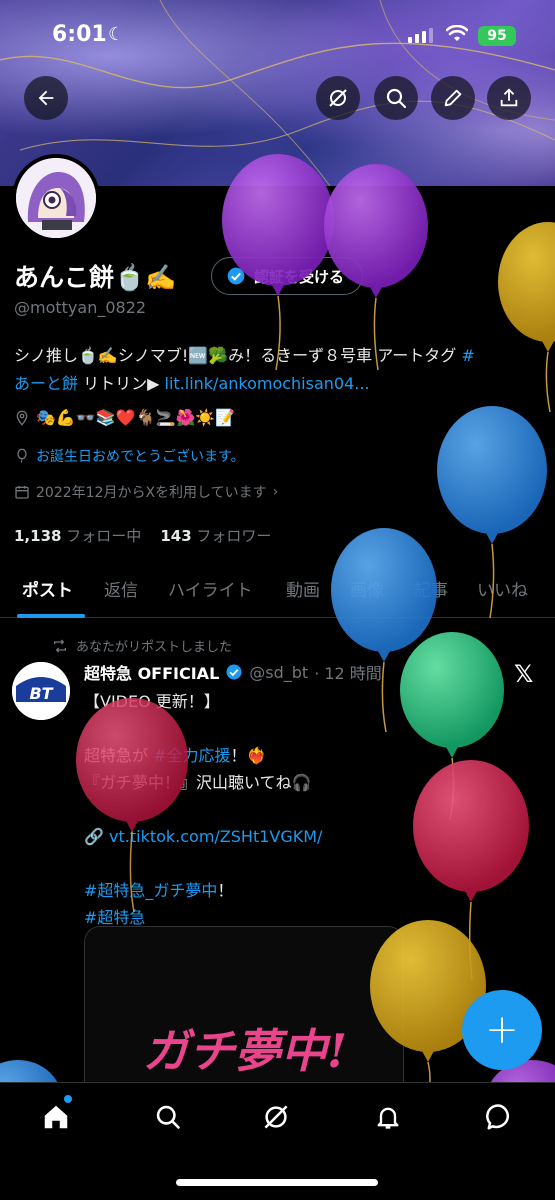 This screenshot has height=1200, width=555. Describe the element at coordinates (22, 492) in the screenshot. I see `calendar-icon` at that location.